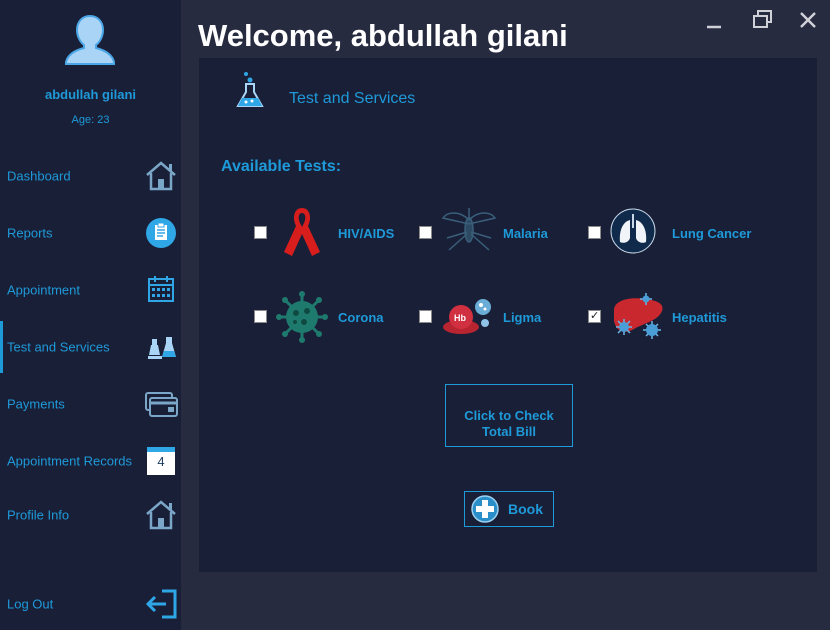 The width and height of the screenshot is (830, 630). Describe the element at coordinates (90, 604) in the screenshot. I see `logout-button: Log Out` at that location.